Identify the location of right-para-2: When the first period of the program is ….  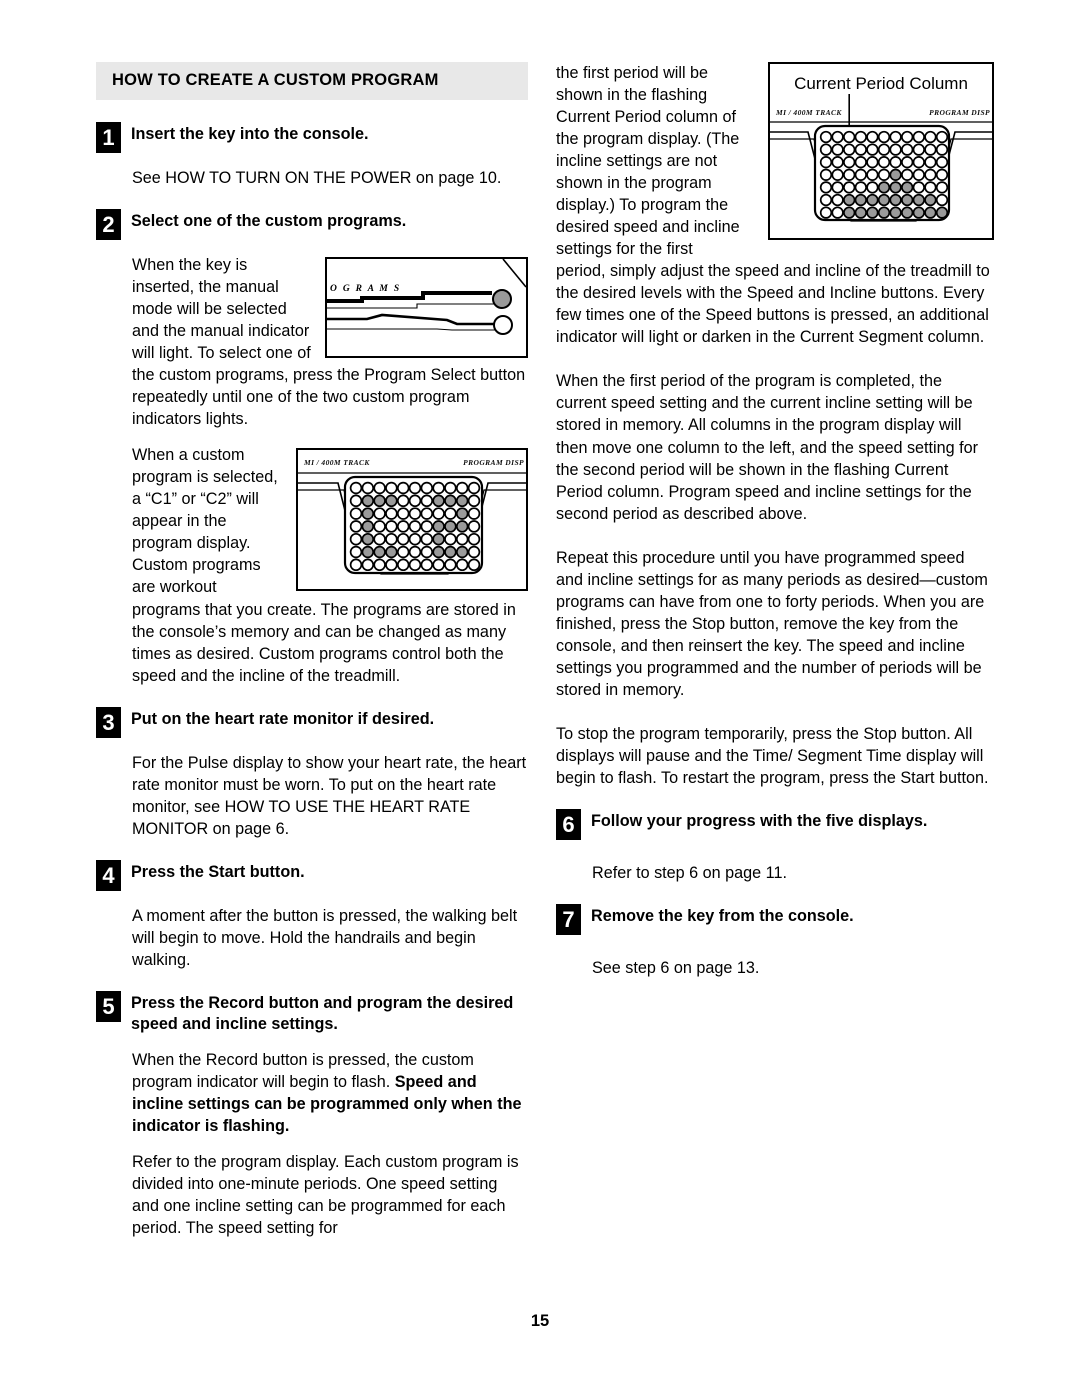
(767, 447).